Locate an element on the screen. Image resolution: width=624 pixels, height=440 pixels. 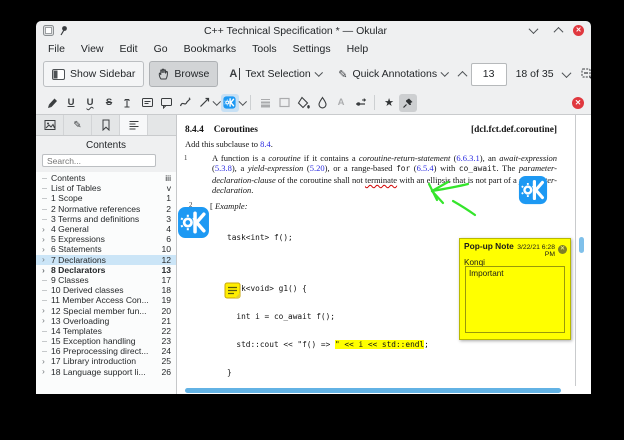
popup-note-body: Important is located at coordinates (515, 299).